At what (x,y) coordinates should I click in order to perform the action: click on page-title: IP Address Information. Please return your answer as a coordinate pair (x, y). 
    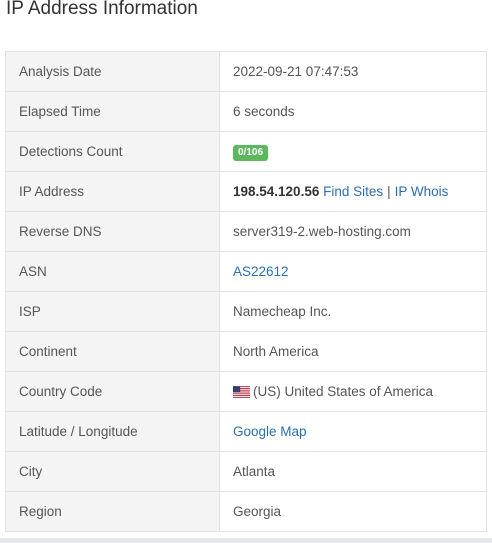
    Looking at the image, I should click on (102, 9).